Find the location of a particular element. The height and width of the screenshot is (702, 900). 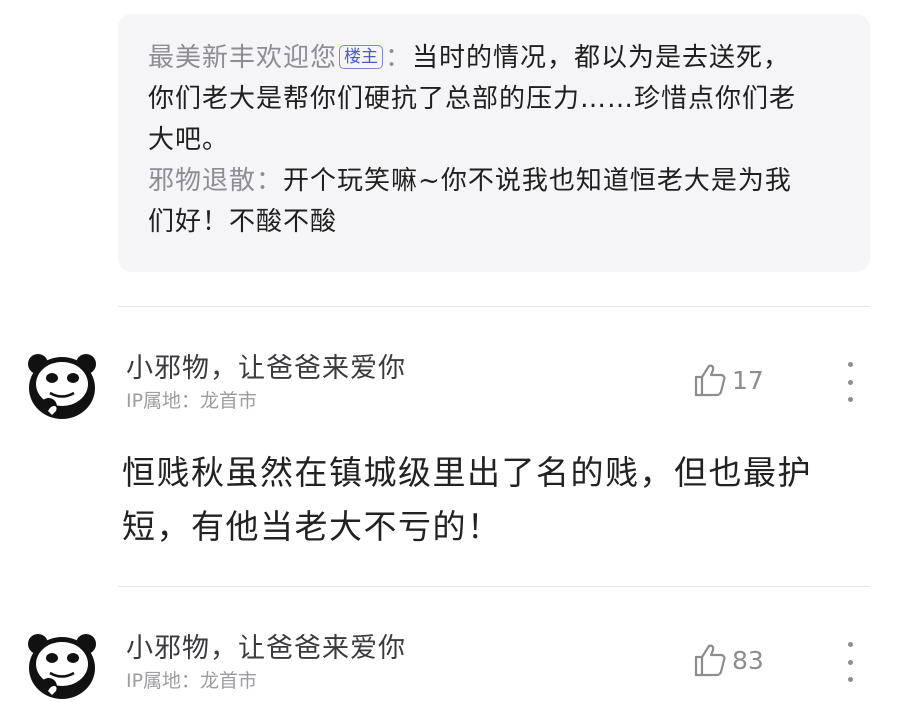

like-count: 17 is located at coordinates (748, 380).